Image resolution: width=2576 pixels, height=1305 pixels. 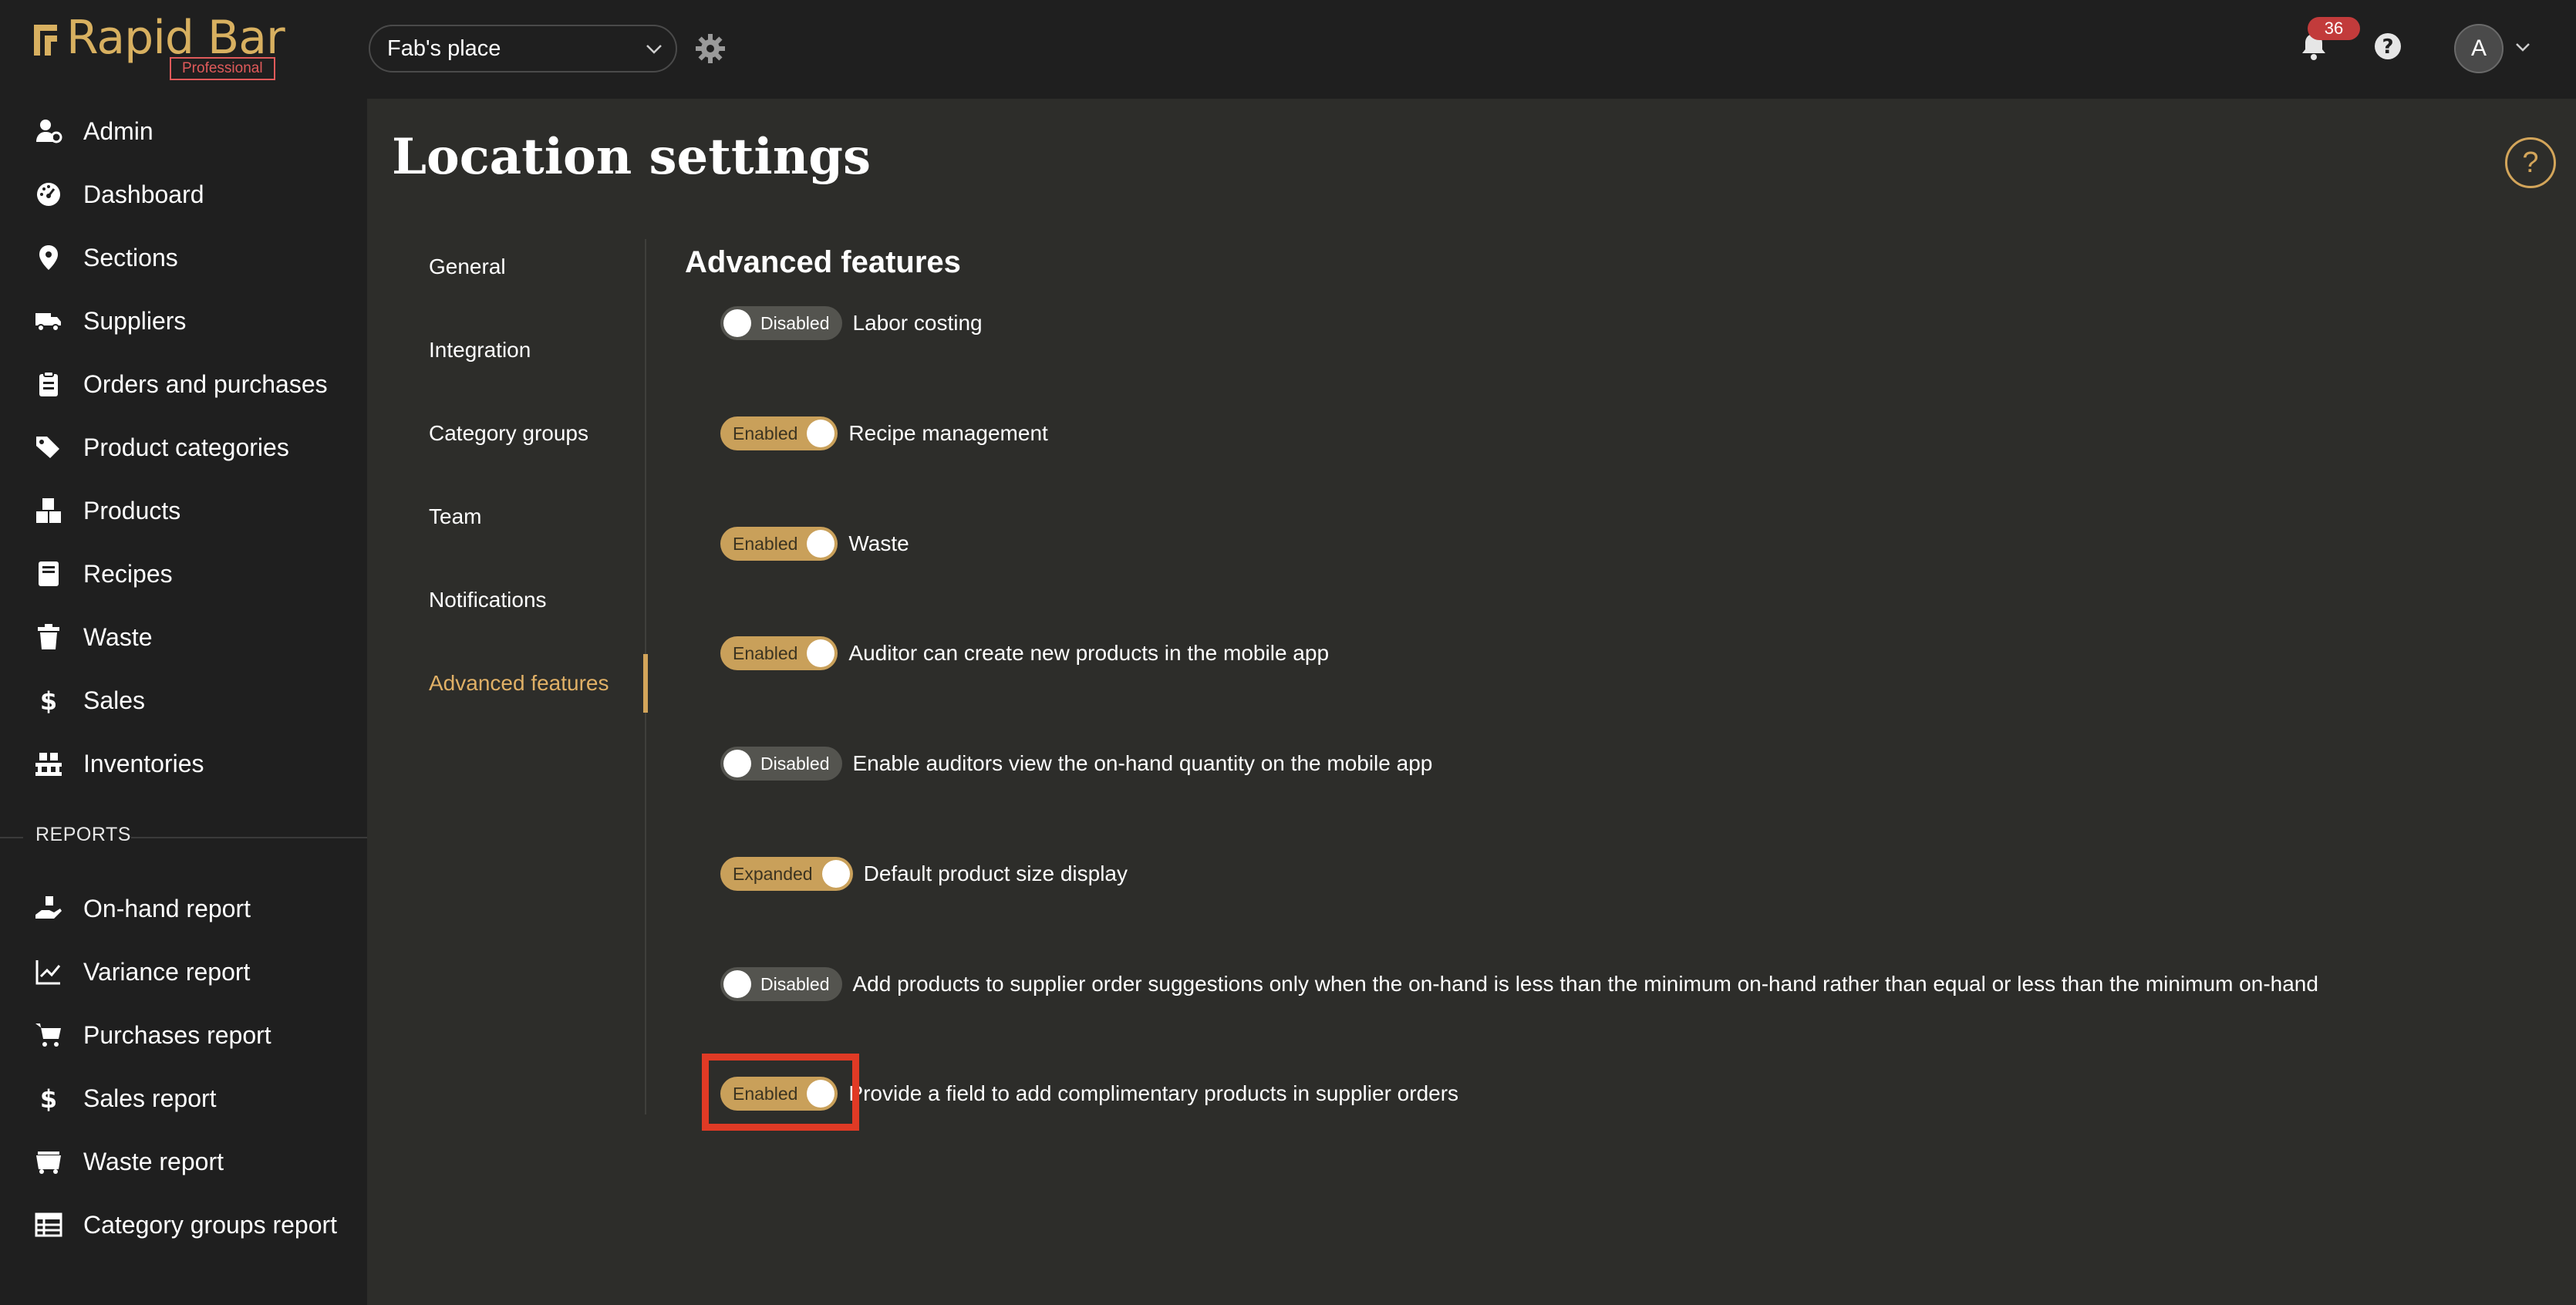 I want to click on auditor-on-hand-toggle: Disabled, so click(x=781, y=764).